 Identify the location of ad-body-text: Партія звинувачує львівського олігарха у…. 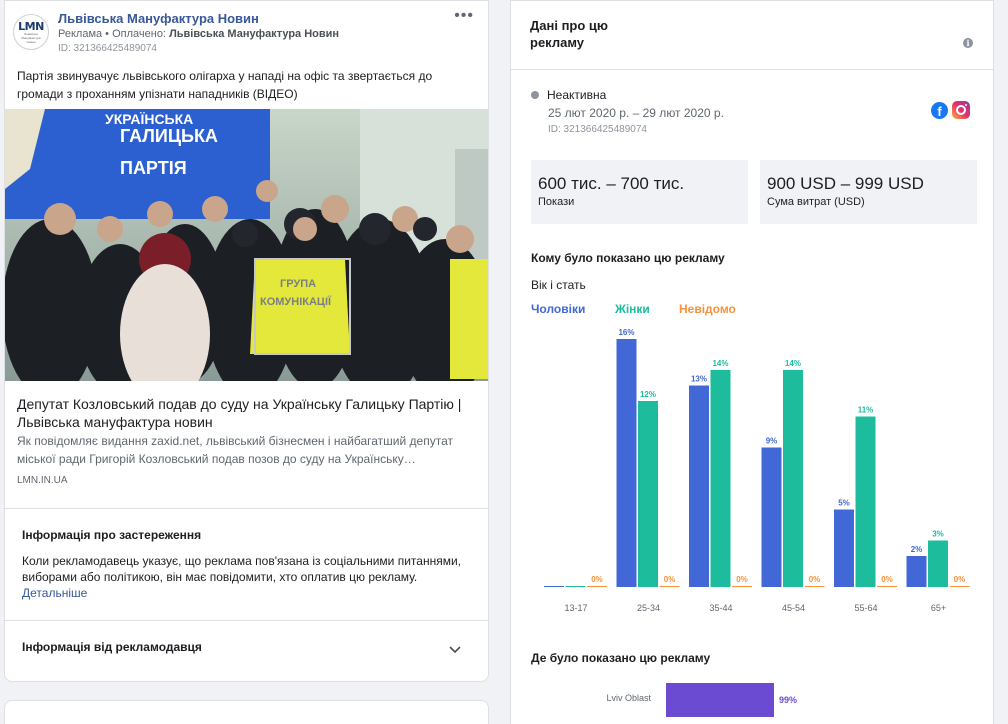
(225, 85).